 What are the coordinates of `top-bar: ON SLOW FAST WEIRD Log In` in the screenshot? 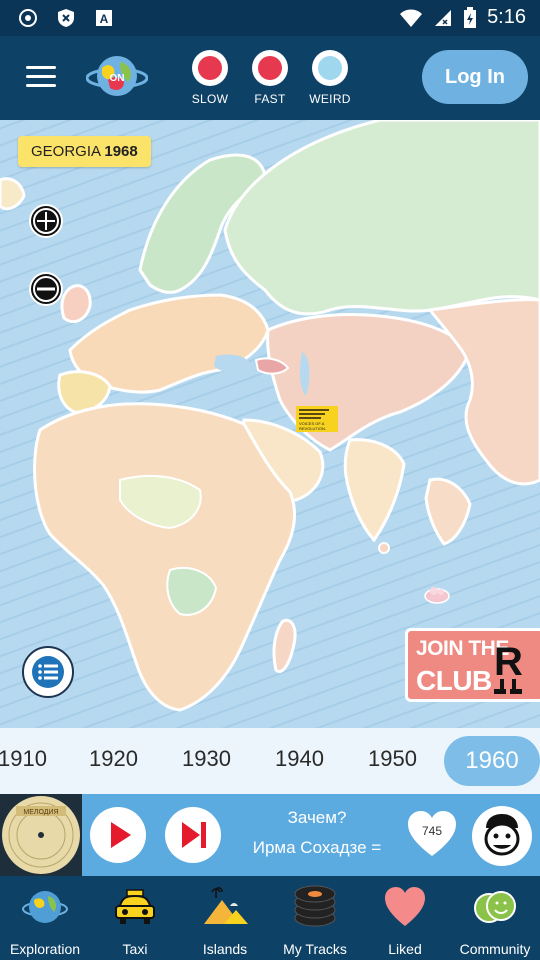 It's located at (270, 78).